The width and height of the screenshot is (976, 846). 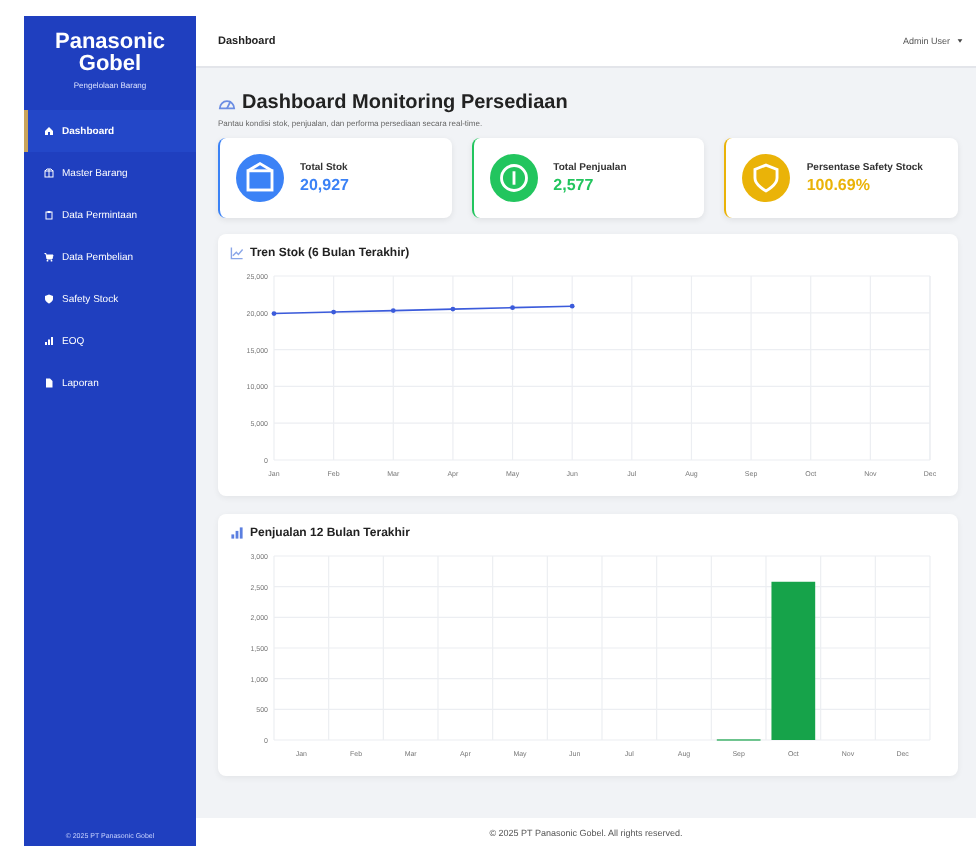 I want to click on line-chart-icon, so click(x=237, y=253).